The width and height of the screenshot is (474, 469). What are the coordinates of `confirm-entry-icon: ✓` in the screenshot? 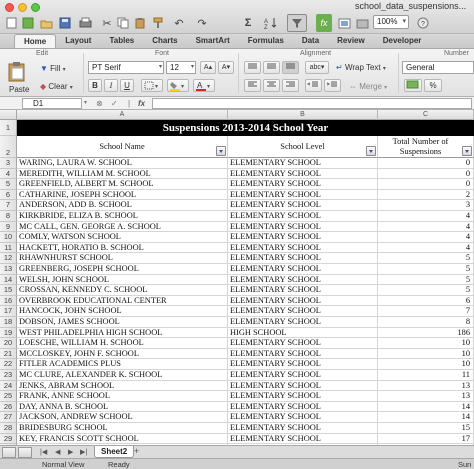 It's located at (114, 103).